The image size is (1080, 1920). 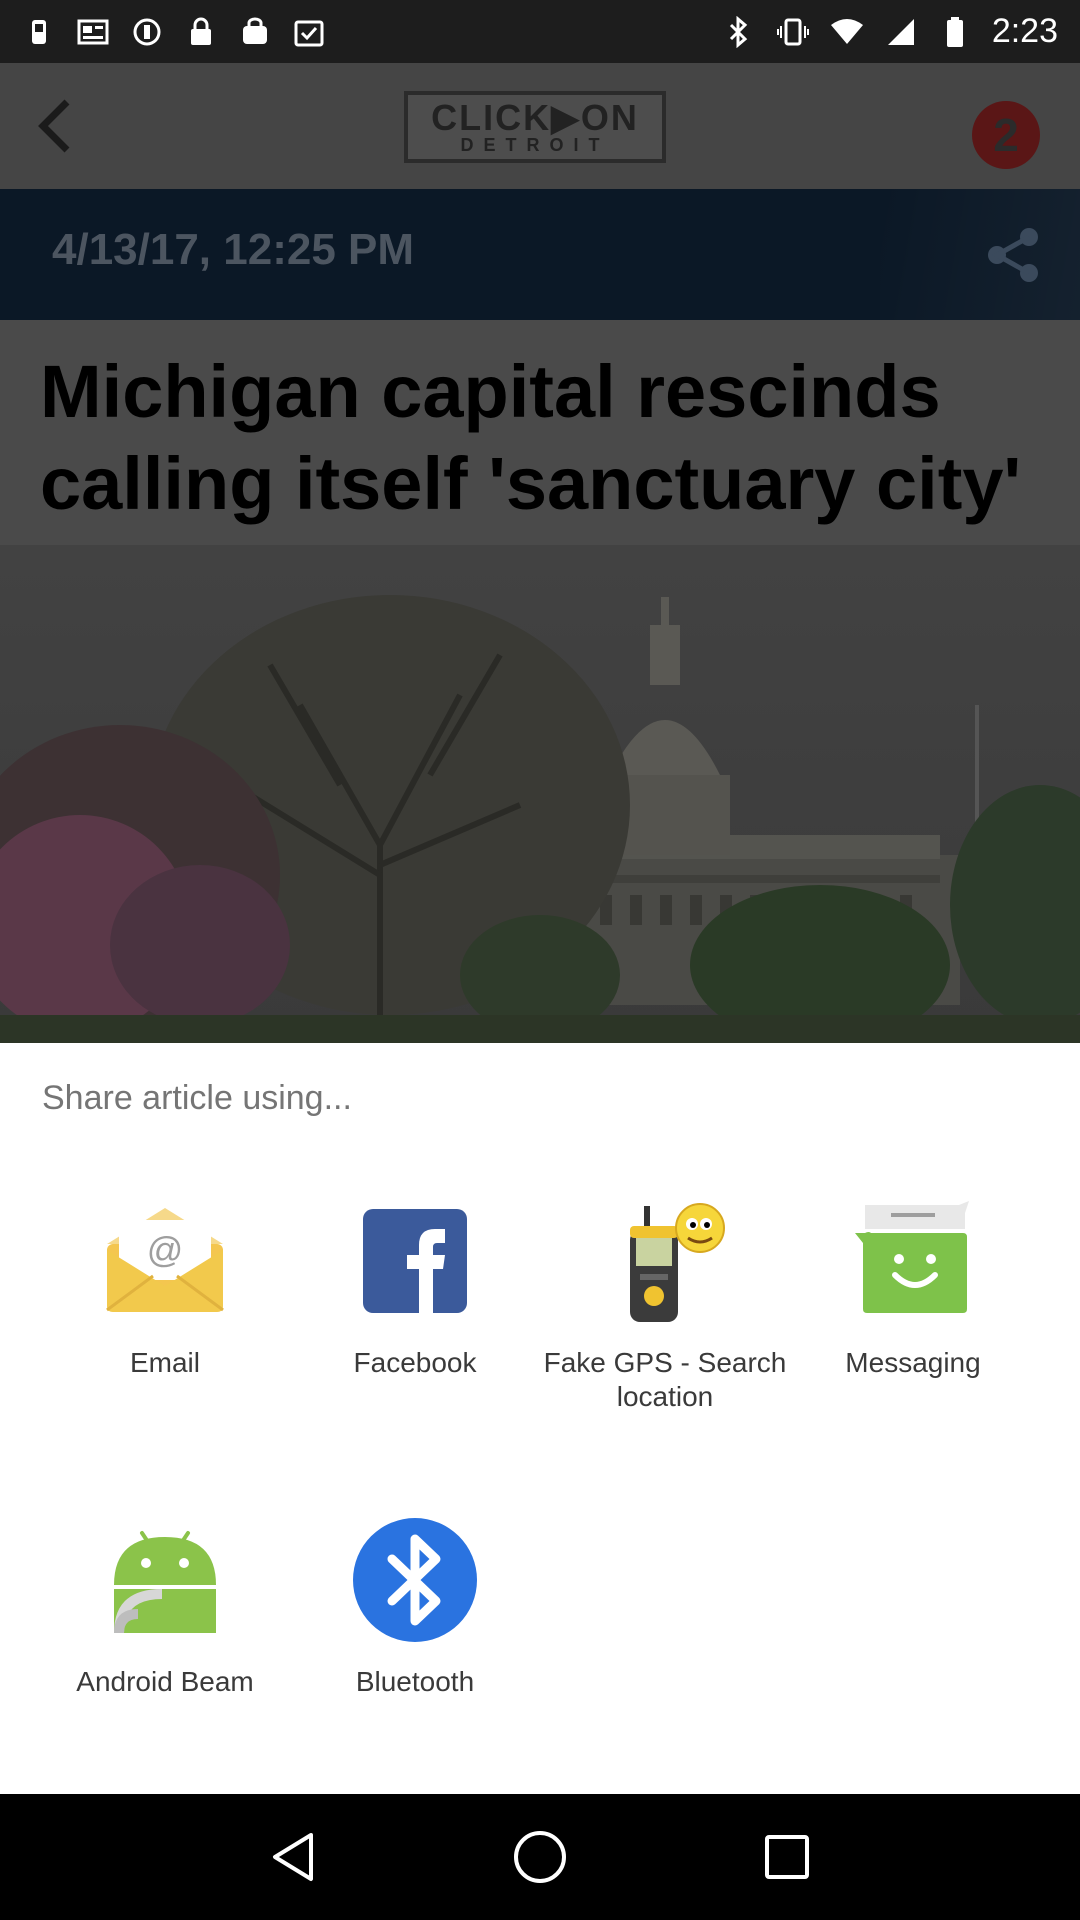 I want to click on share-option-fake-gps: Fake GPS - Search location, so click(x=665, y=1305).